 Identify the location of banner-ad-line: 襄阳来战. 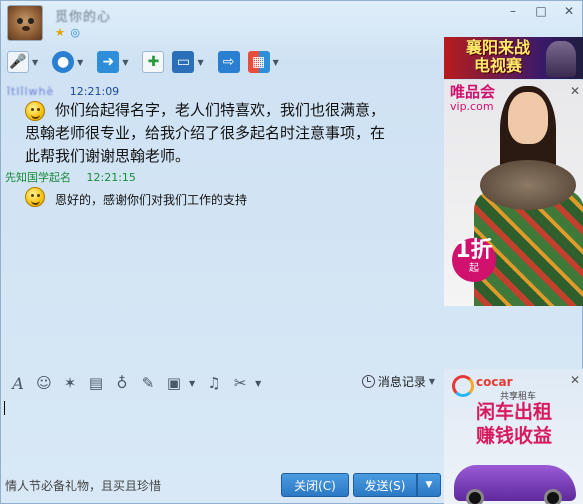
(497, 47).